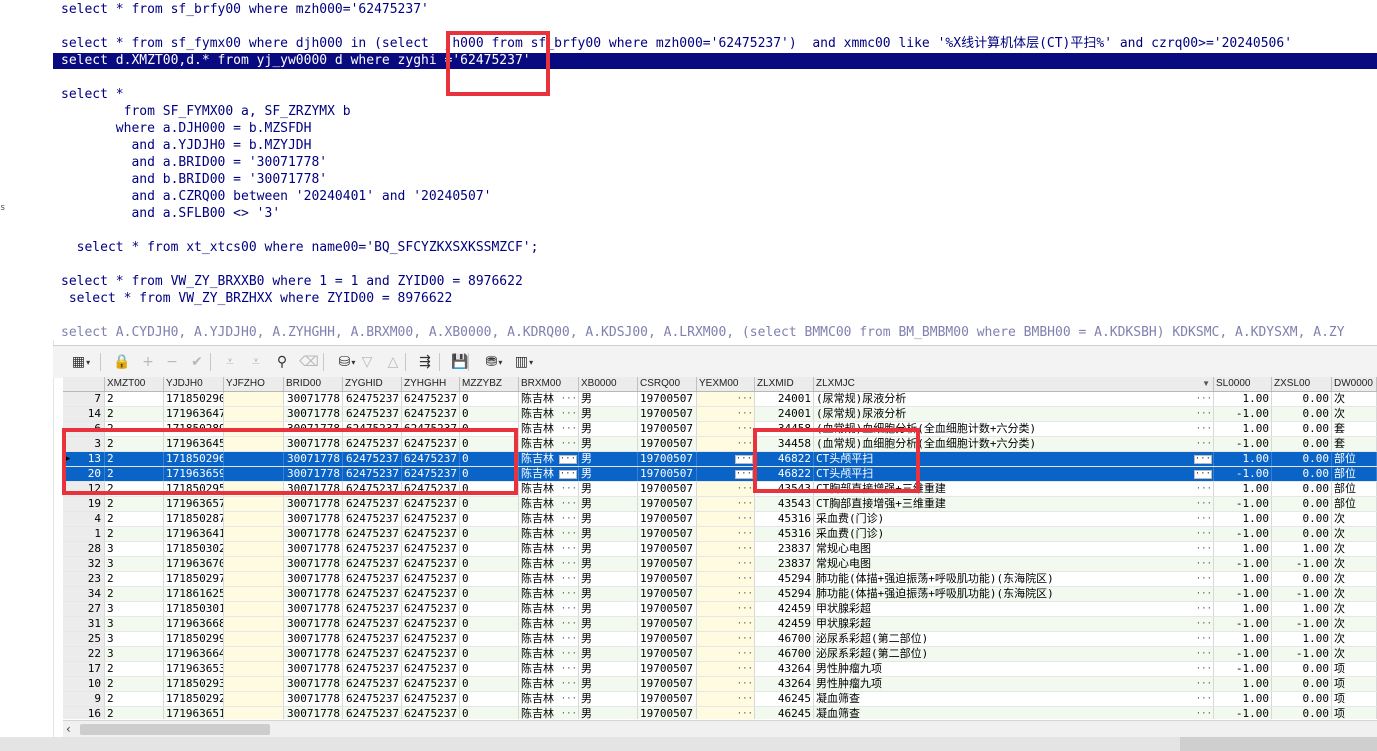  What do you see at coordinates (122, 362) in the screenshot?
I see `lock-icon: 🔒` at bounding box center [122, 362].